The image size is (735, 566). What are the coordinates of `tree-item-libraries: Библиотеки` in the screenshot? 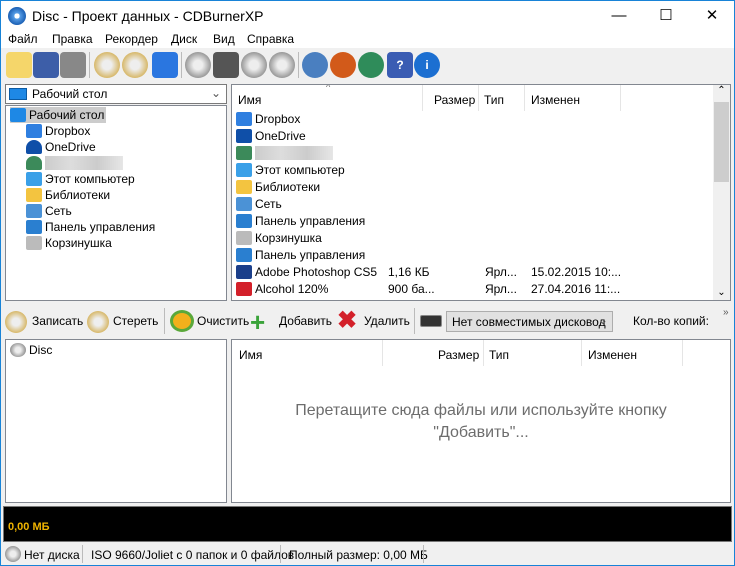 It's located at (68, 195).